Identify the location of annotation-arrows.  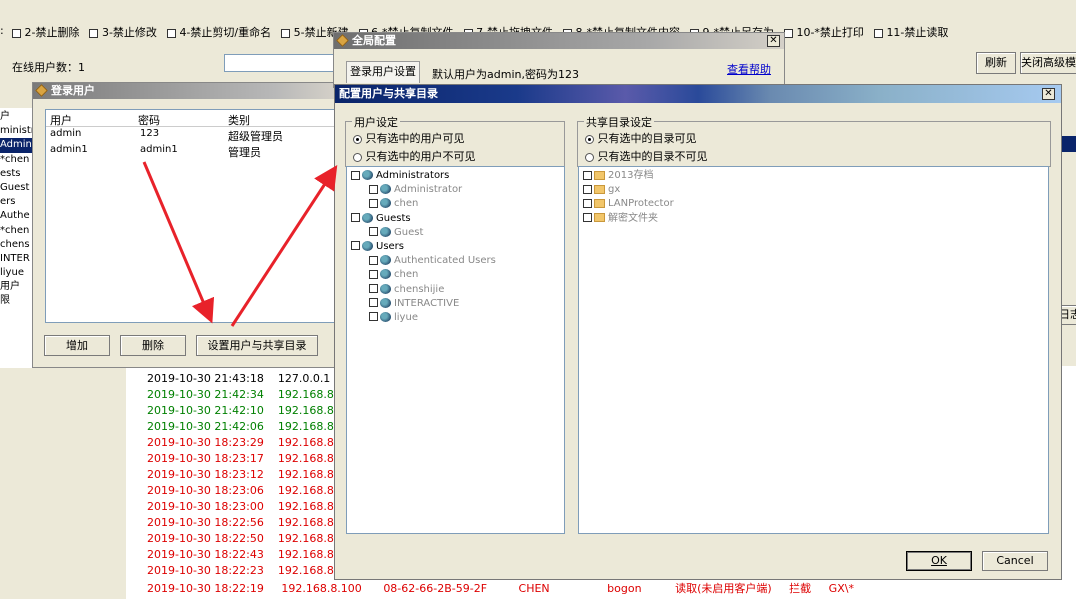
(240, 244).